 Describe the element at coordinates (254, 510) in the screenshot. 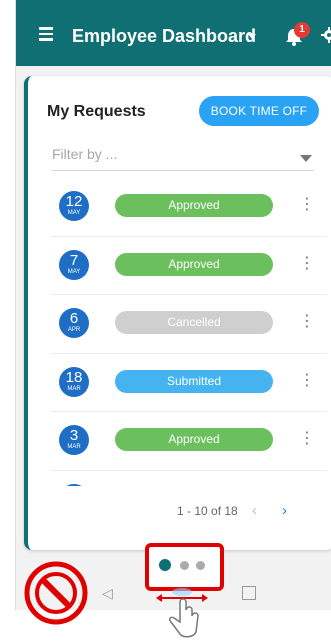

I see `prev-page-icon: ‹` at that location.